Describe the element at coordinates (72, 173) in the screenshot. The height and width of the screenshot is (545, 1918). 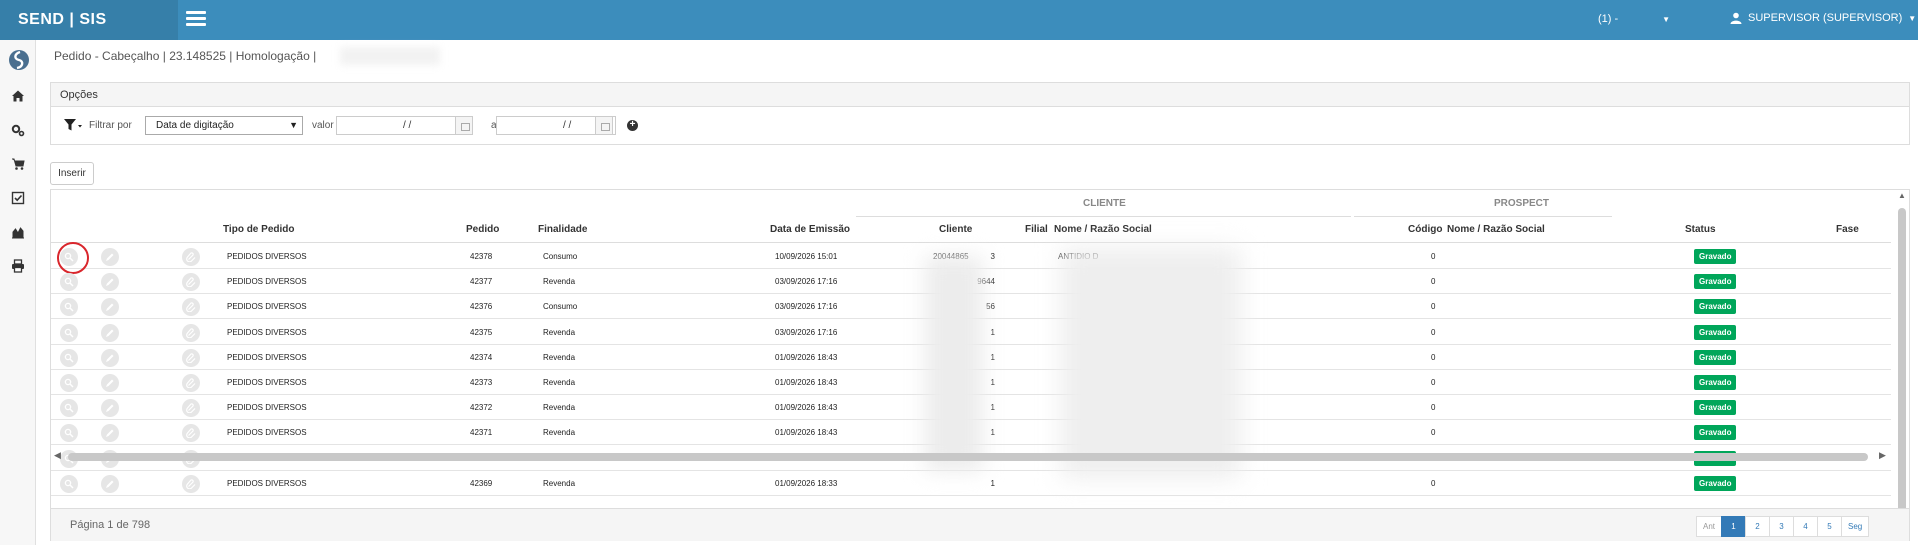
I see `insert-button: Inserir` at that location.